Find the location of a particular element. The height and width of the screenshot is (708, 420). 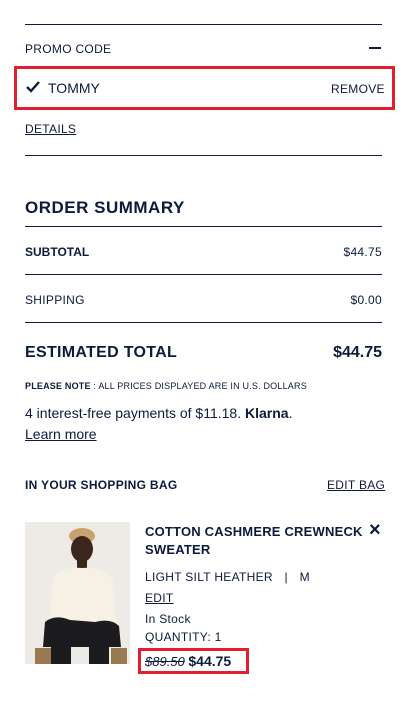

shipping-divider is located at coordinates (203, 322).